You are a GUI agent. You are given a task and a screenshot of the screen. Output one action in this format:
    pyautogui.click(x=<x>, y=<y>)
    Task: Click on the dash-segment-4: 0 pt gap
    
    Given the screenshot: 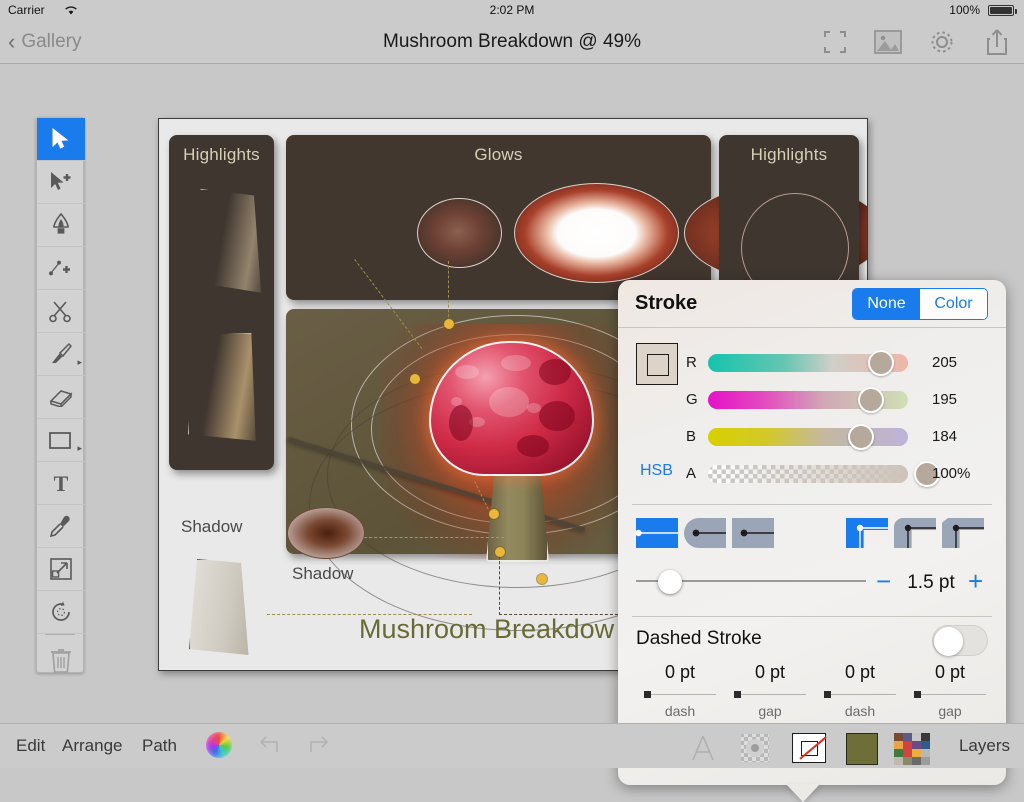 What is the action you would take?
    pyautogui.click(x=950, y=690)
    